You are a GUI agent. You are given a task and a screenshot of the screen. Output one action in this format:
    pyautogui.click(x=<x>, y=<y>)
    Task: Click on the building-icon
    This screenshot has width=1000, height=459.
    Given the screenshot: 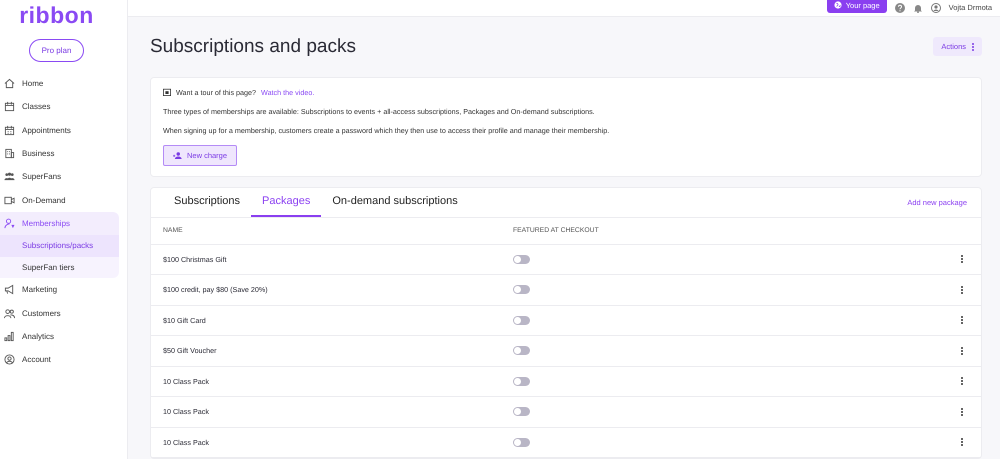 What is the action you would take?
    pyautogui.click(x=9, y=154)
    